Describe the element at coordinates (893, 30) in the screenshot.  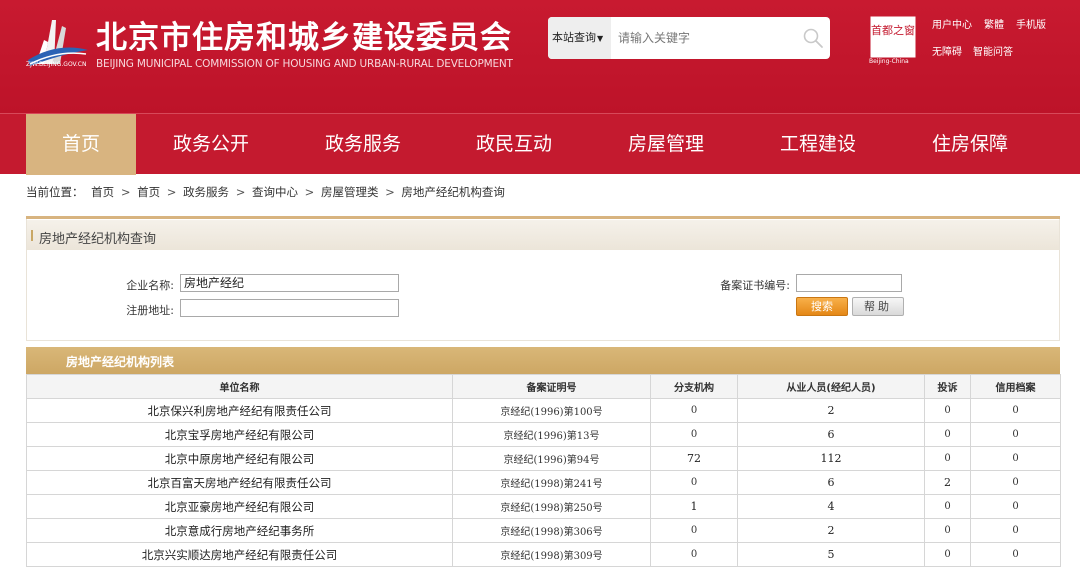
I see `capital-logo-text-top: 首都之窗` at that location.